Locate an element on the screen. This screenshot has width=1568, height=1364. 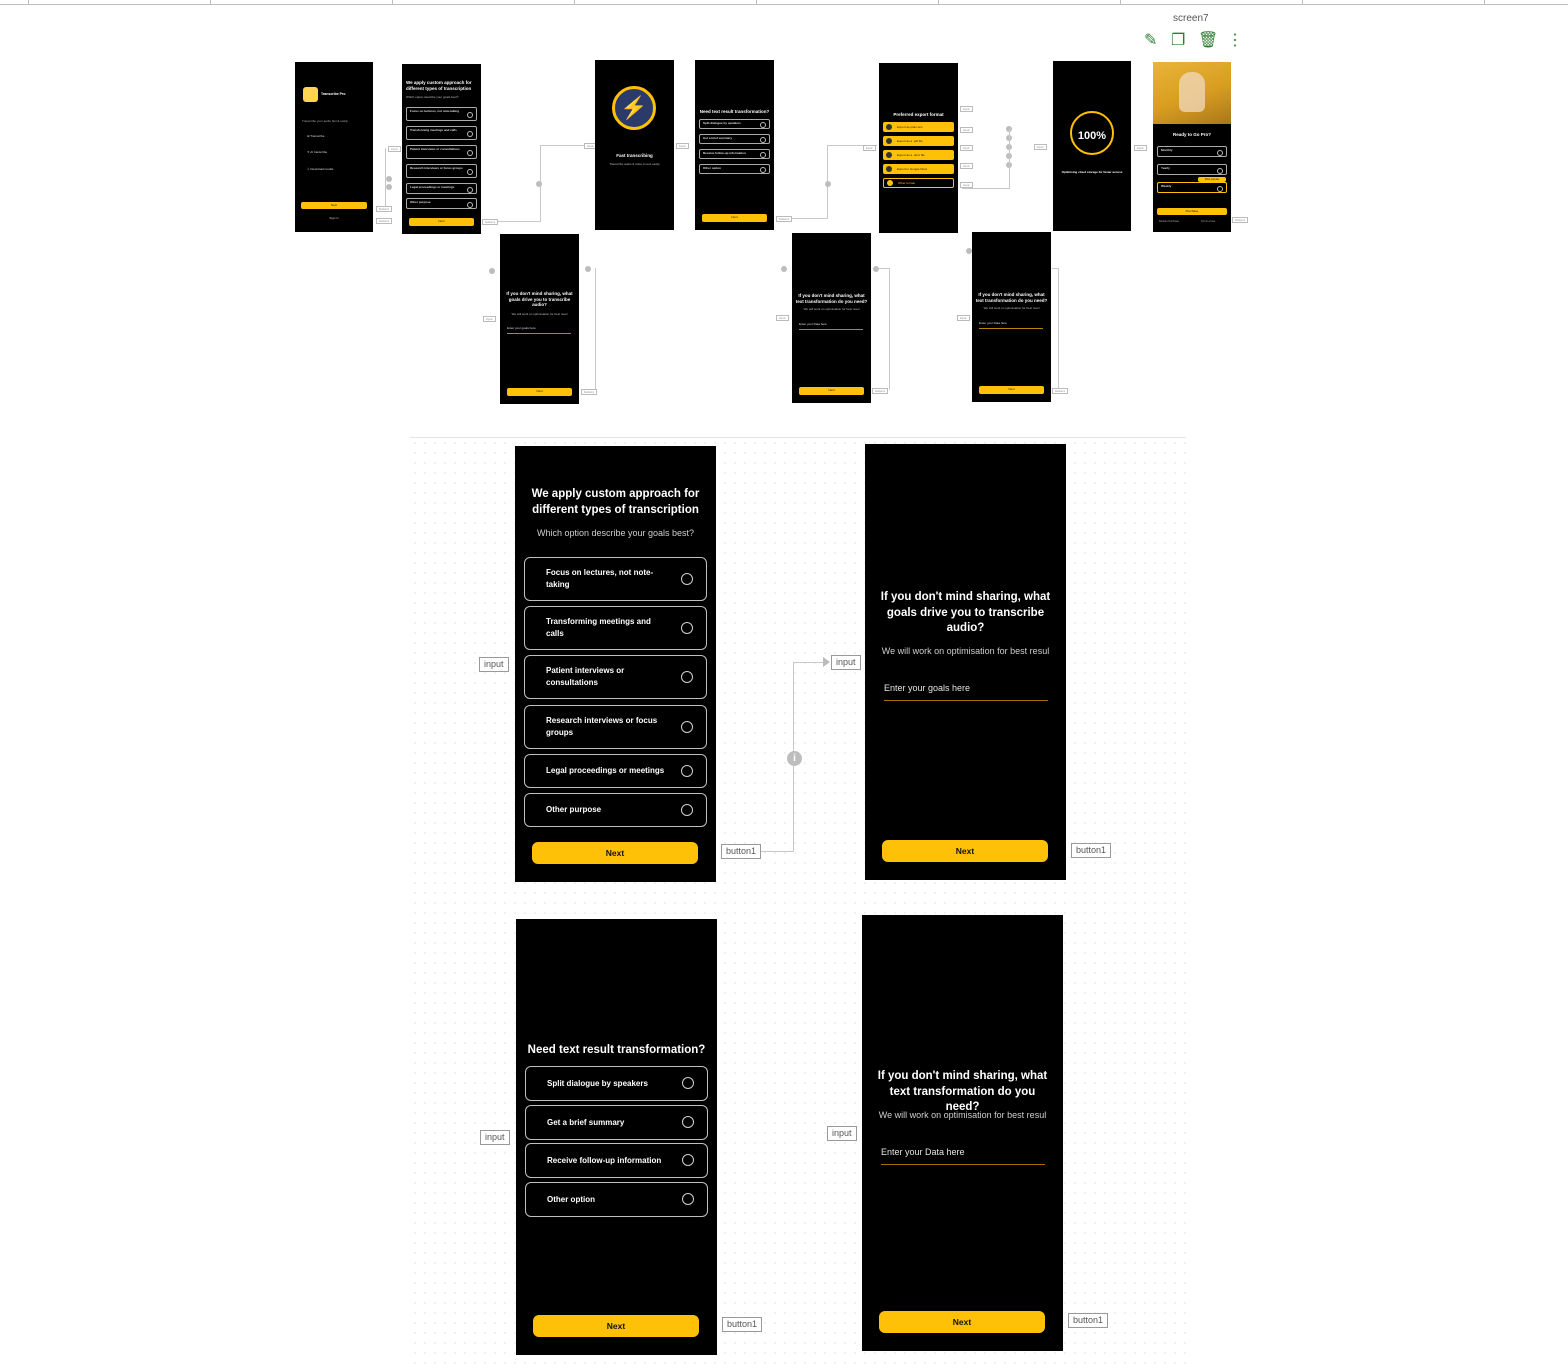
option-card: Get a brief summary is located at coordinates (616, 1122).